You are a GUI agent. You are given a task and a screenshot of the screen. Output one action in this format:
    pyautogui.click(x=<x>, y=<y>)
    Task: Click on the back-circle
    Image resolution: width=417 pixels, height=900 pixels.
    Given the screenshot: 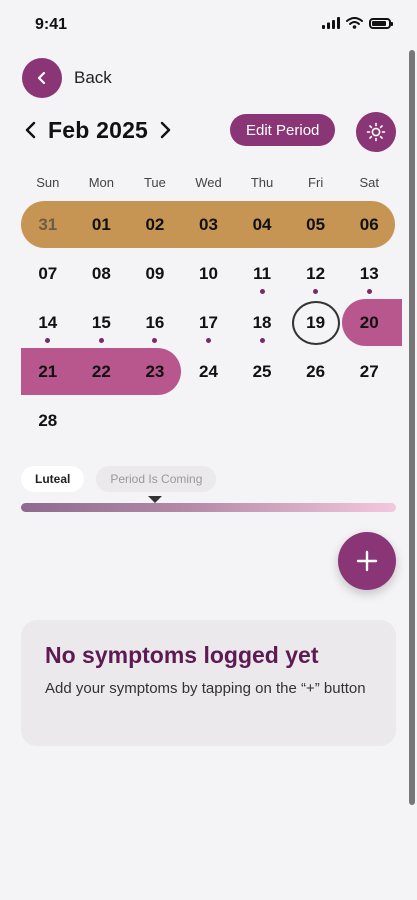 What is the action you would take?
    pyautogui.click(x=42, y=78)
    